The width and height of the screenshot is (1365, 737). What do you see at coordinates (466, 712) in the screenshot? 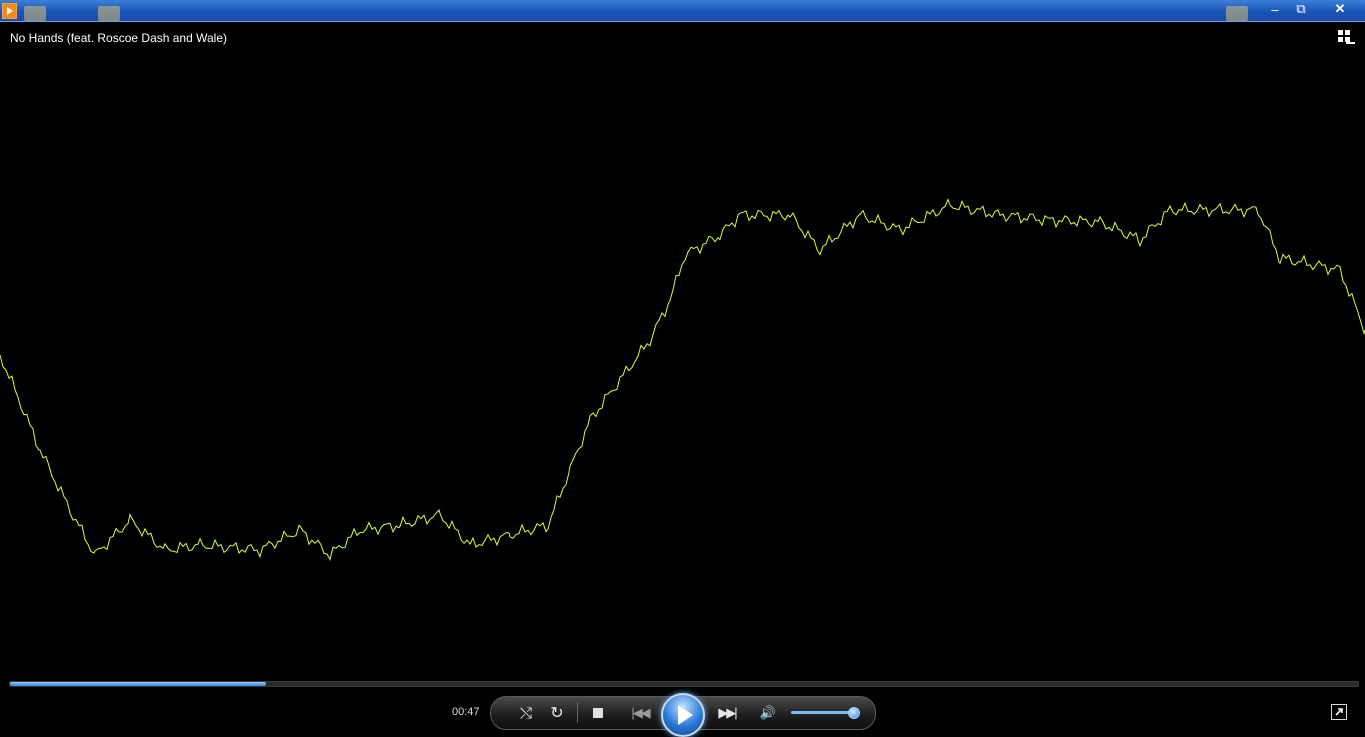
I see `elapsed-time: 00:47` at bounding box center [466, 712].